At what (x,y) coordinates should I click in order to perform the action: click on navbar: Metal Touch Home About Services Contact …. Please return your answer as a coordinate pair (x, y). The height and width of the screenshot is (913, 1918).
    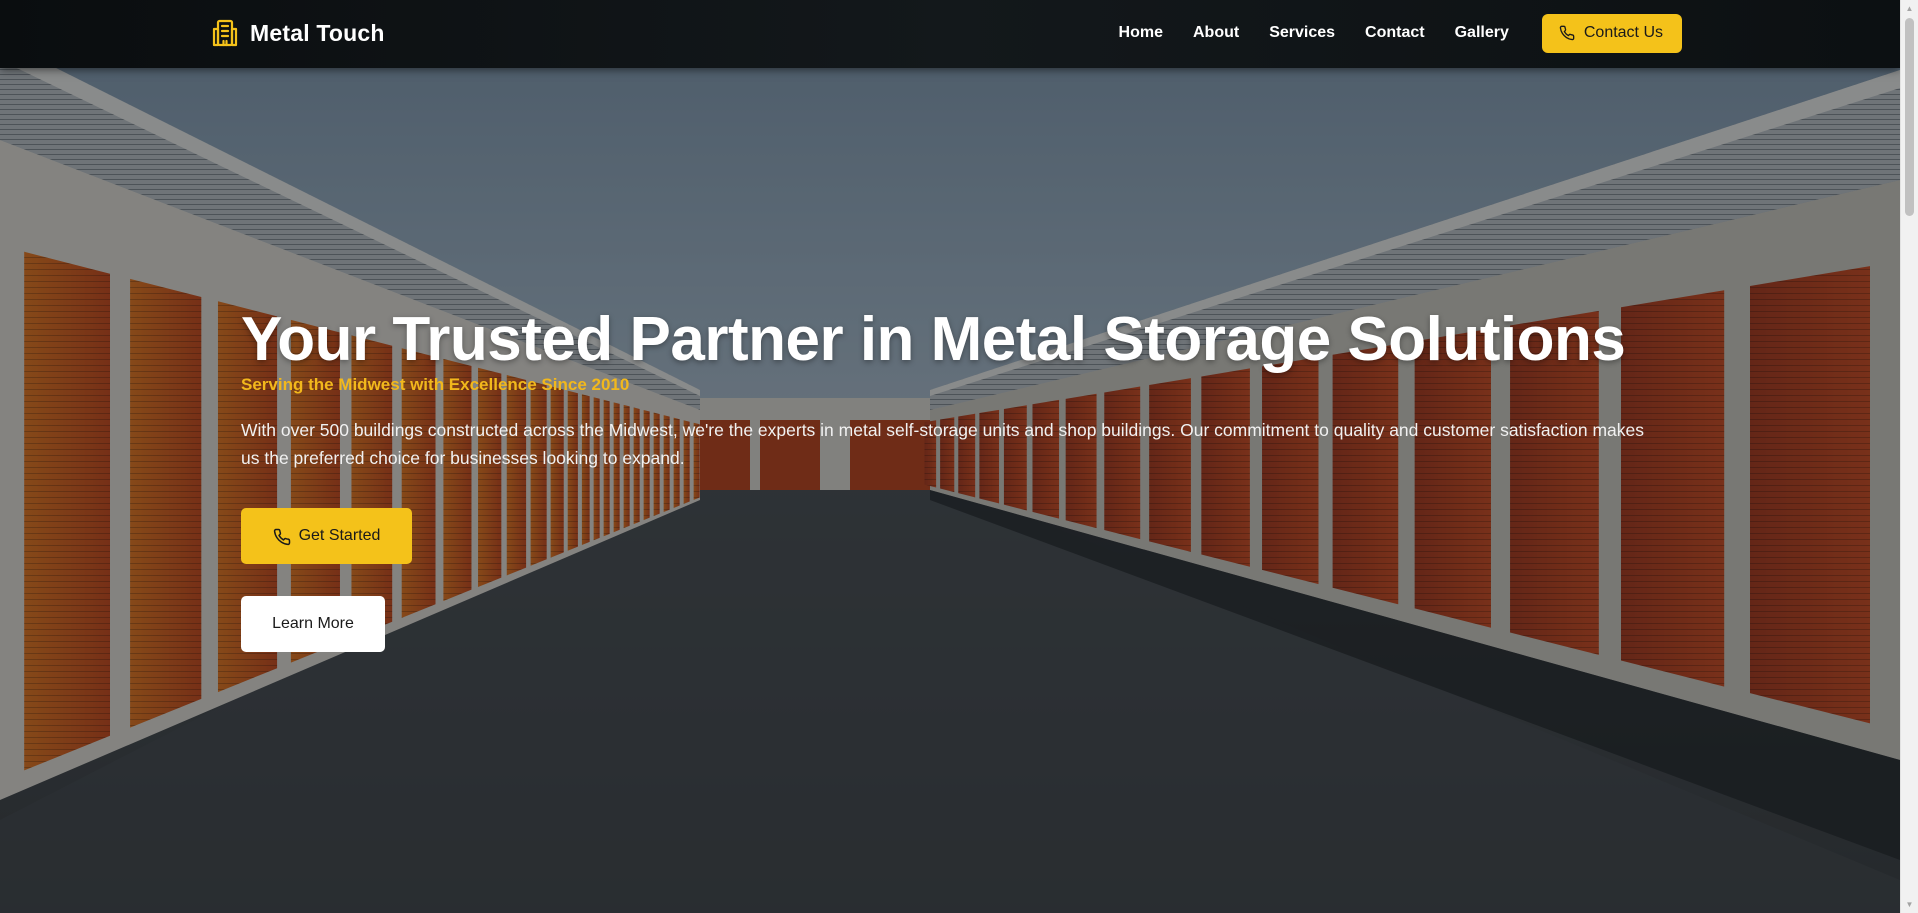
    Looking at the image, I should click on (950, 34).